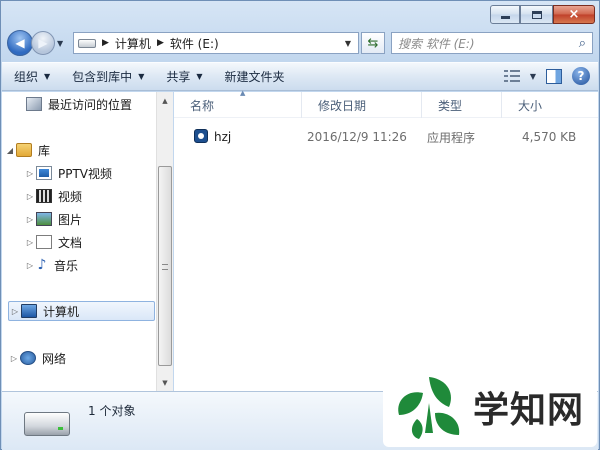  I want to click on close-button: ×, so click(574, 14).